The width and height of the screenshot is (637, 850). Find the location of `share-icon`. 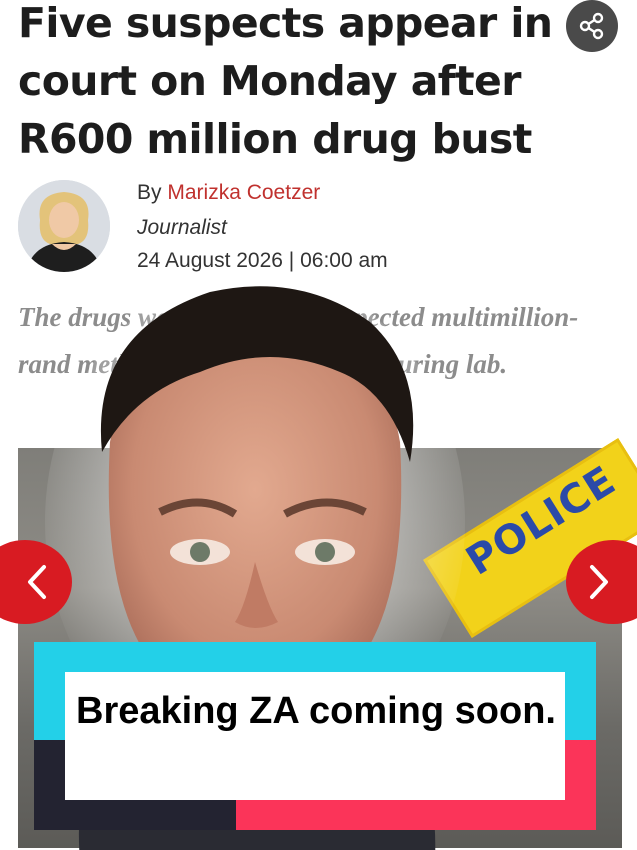

share-icon is located at coordinates (591, 26).